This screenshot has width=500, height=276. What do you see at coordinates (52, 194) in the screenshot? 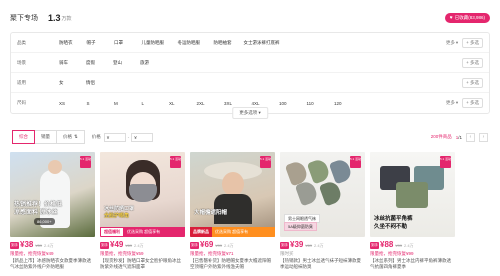
I see `product-image: 5.1 活动 热销推荐！价格低 凉感面料 凉冰丝 86,000+` at bounding box center [52, 194].